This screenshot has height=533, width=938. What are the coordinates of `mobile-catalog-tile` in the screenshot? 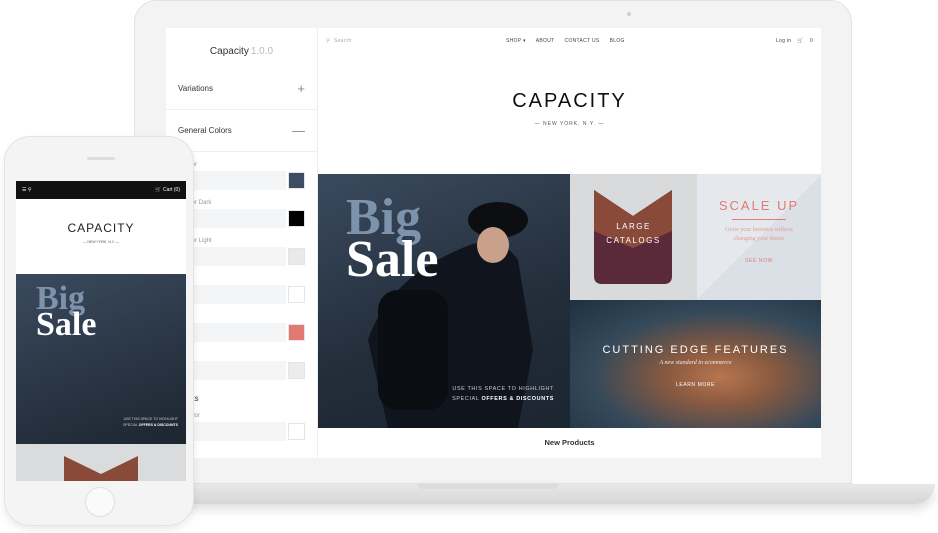 It's located at (101, 462).